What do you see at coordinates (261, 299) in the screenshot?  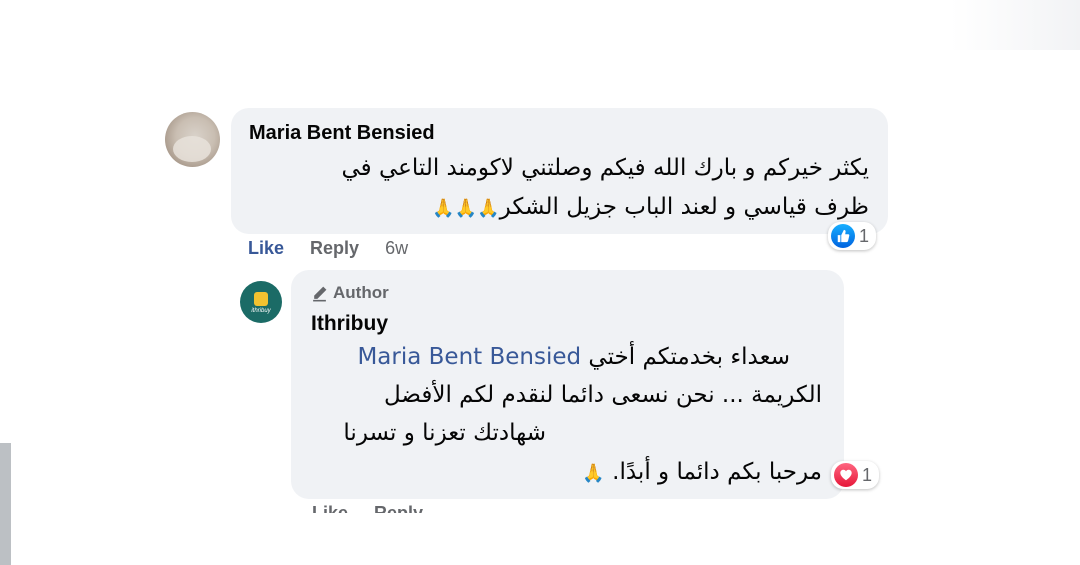 I see `shopping-bag-icon` at bounding box center [261, 299].